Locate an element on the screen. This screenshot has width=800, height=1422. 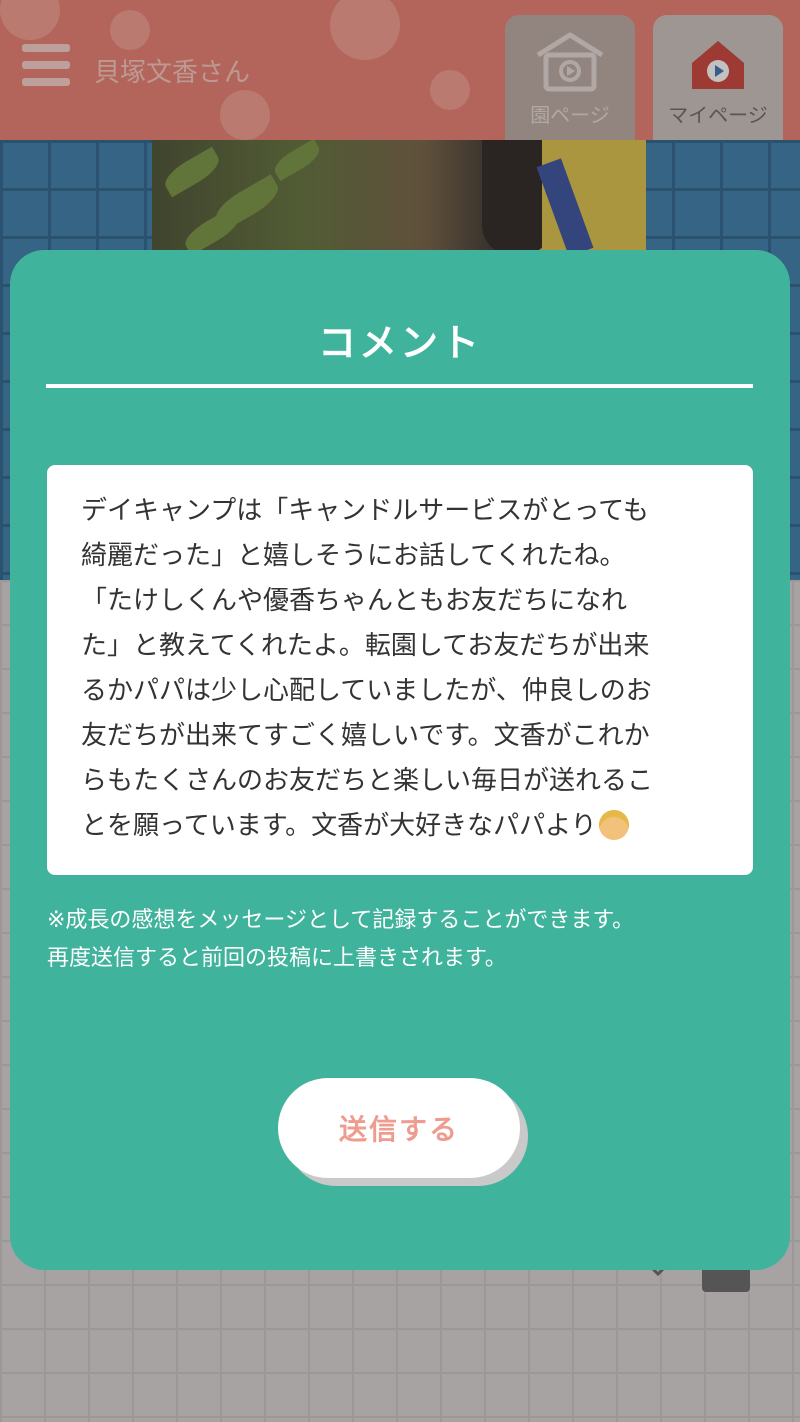
comment-line: 友だちが出来てすごく嬉しいです。文香がこれか is located at coordinates (365, 736).